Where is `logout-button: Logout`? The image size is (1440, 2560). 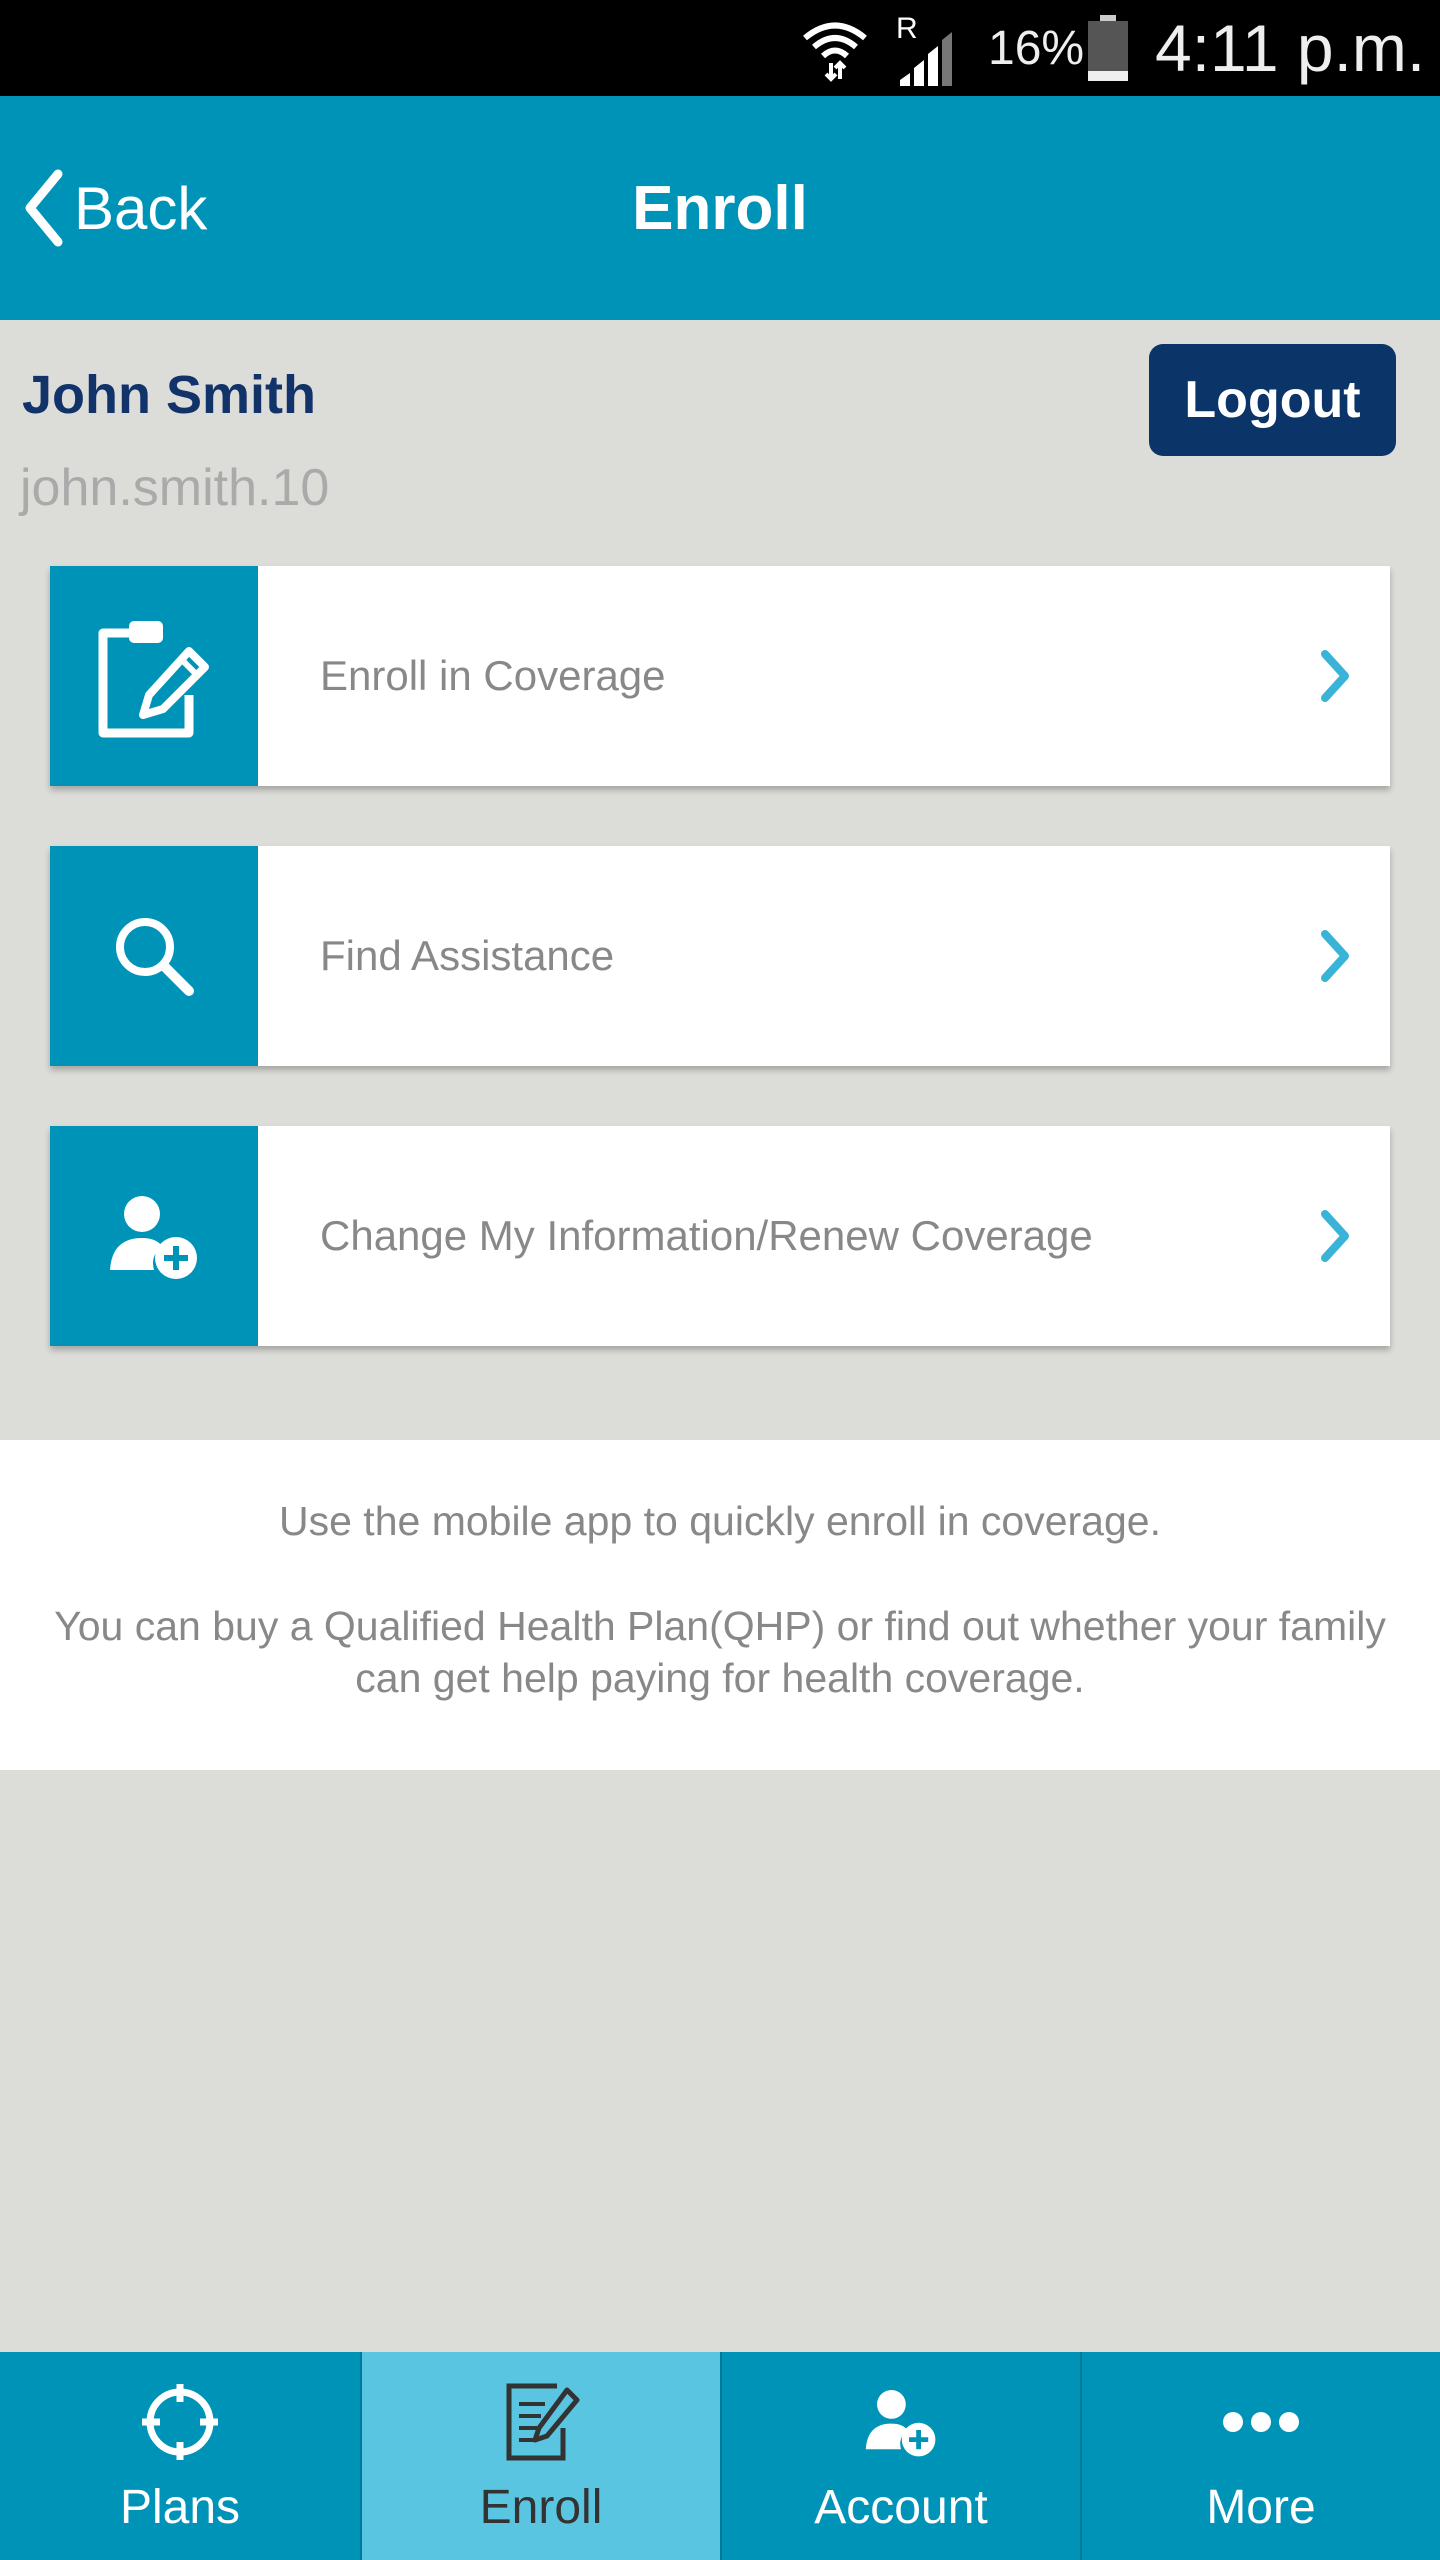
logout-button: Logout is located at coordinates (1272, 400).